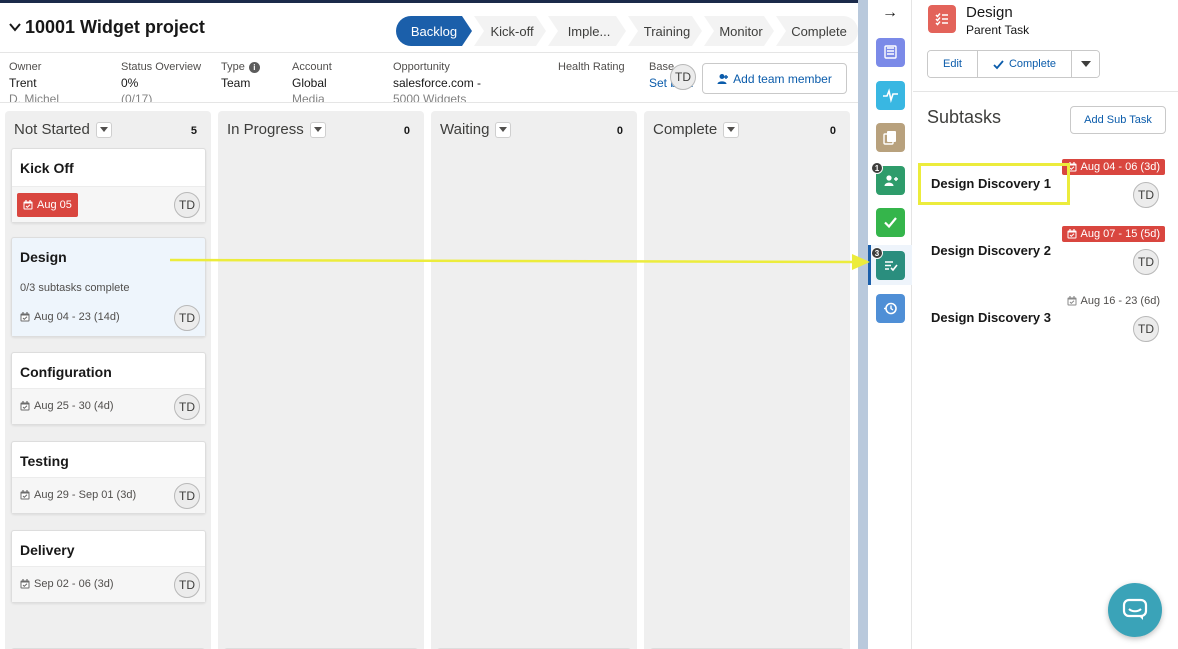 Image resolution: width=1178 pixels, height=649 pixels. Describe the element at coordinates (265, 129) in the screenshot. I see `column-title: In Progress` at that location.